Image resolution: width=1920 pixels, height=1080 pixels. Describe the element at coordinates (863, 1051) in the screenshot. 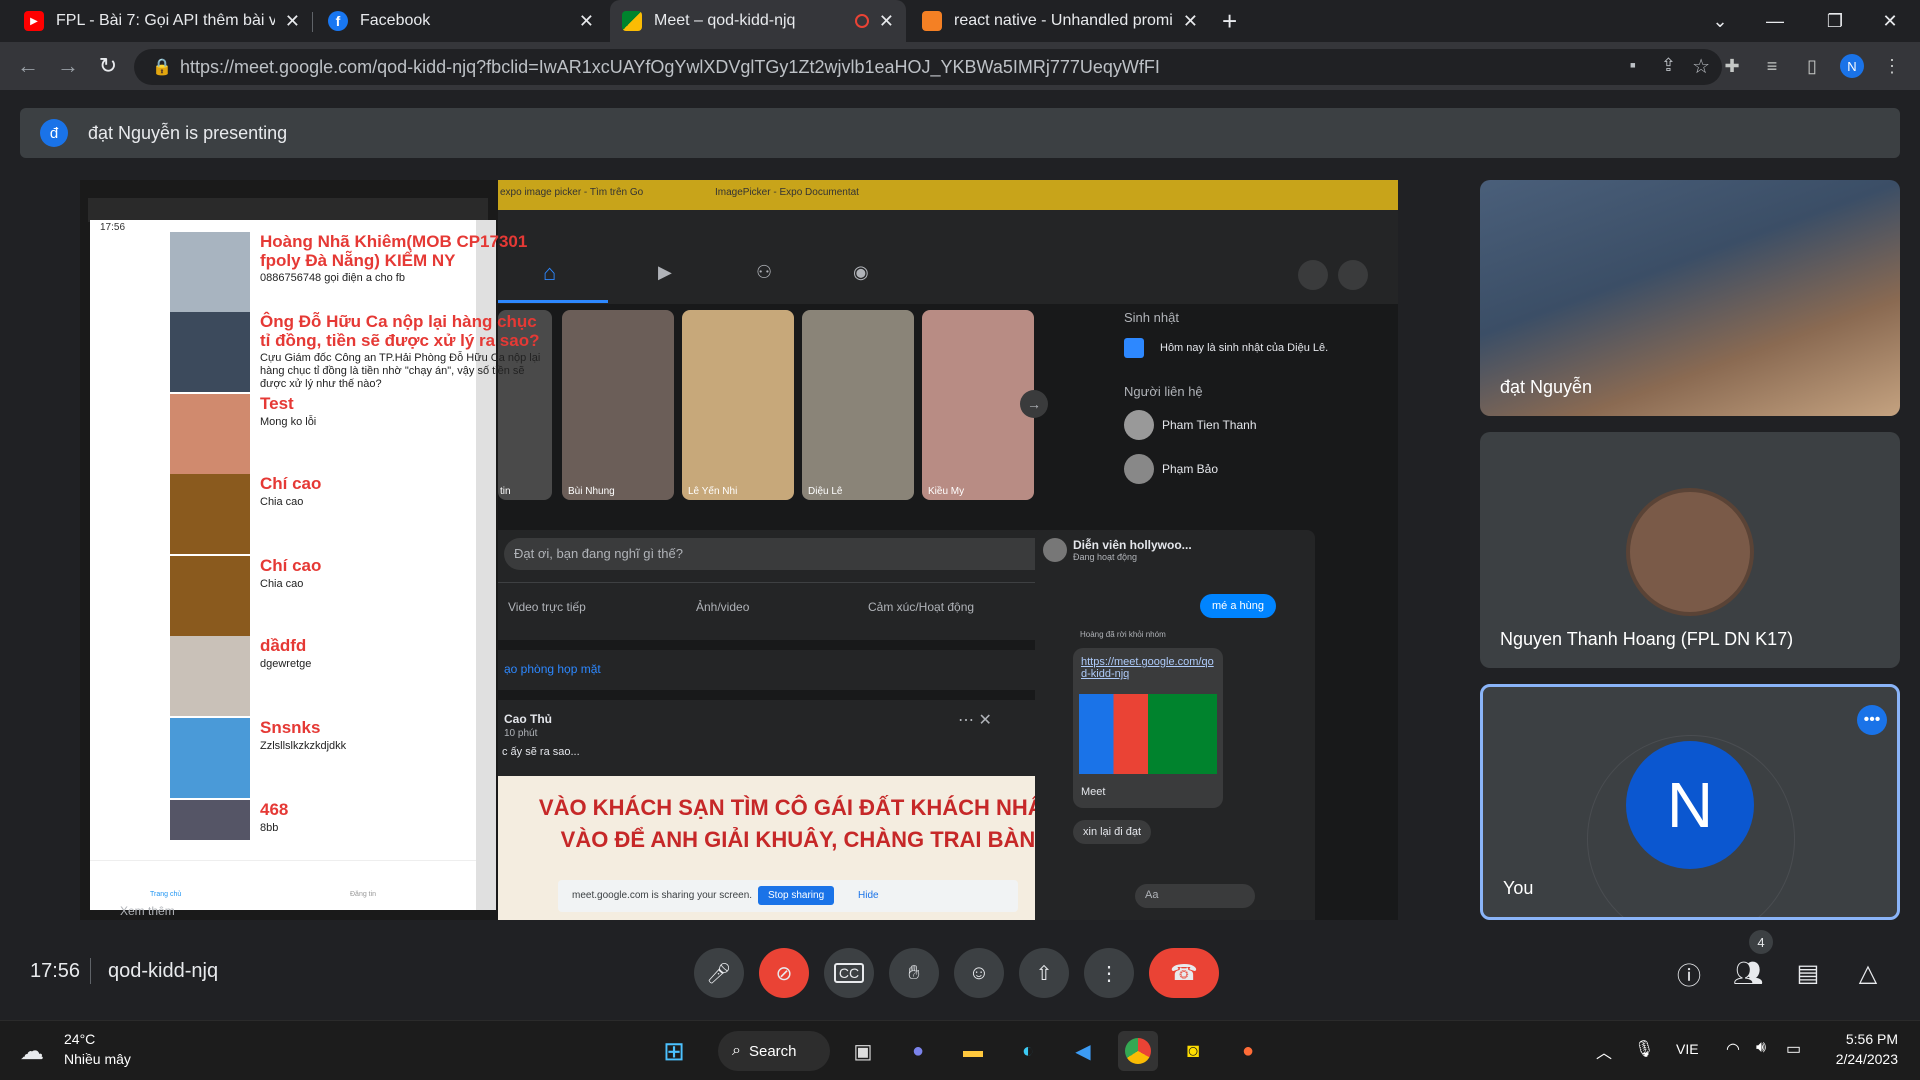

I see `task-view-icon: ▣` at that location.